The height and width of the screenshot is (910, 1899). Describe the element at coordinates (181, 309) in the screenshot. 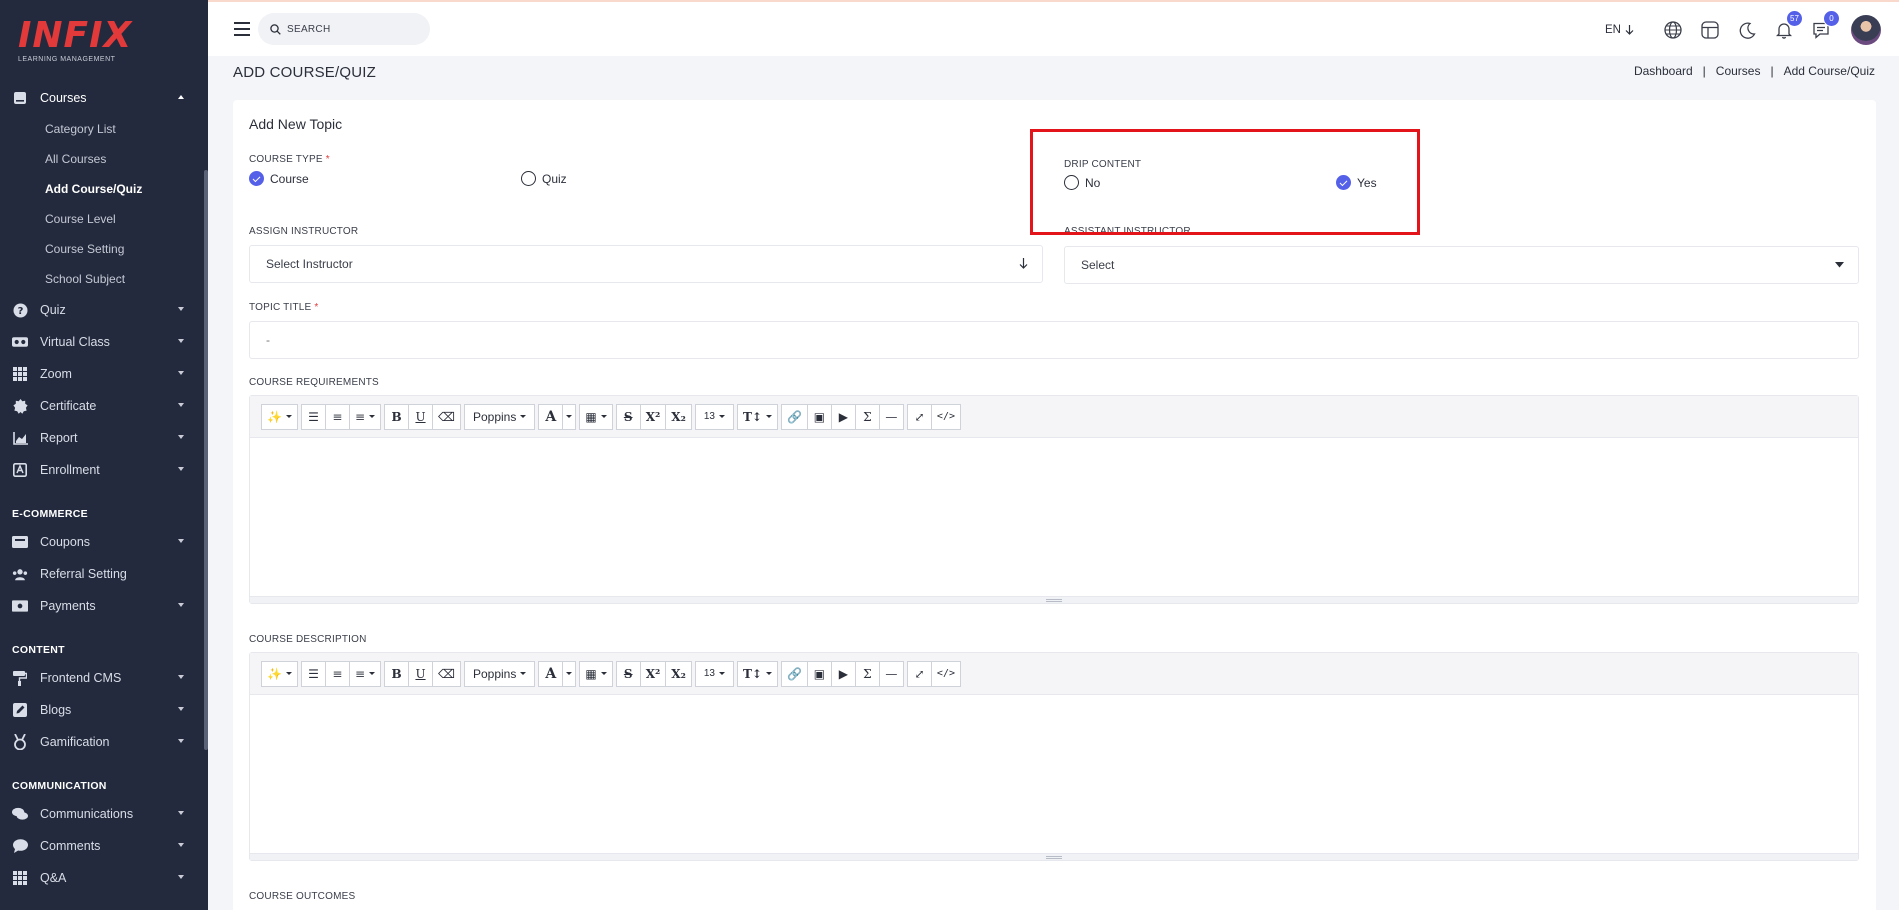

I see `chevron-down-icon` at that location.